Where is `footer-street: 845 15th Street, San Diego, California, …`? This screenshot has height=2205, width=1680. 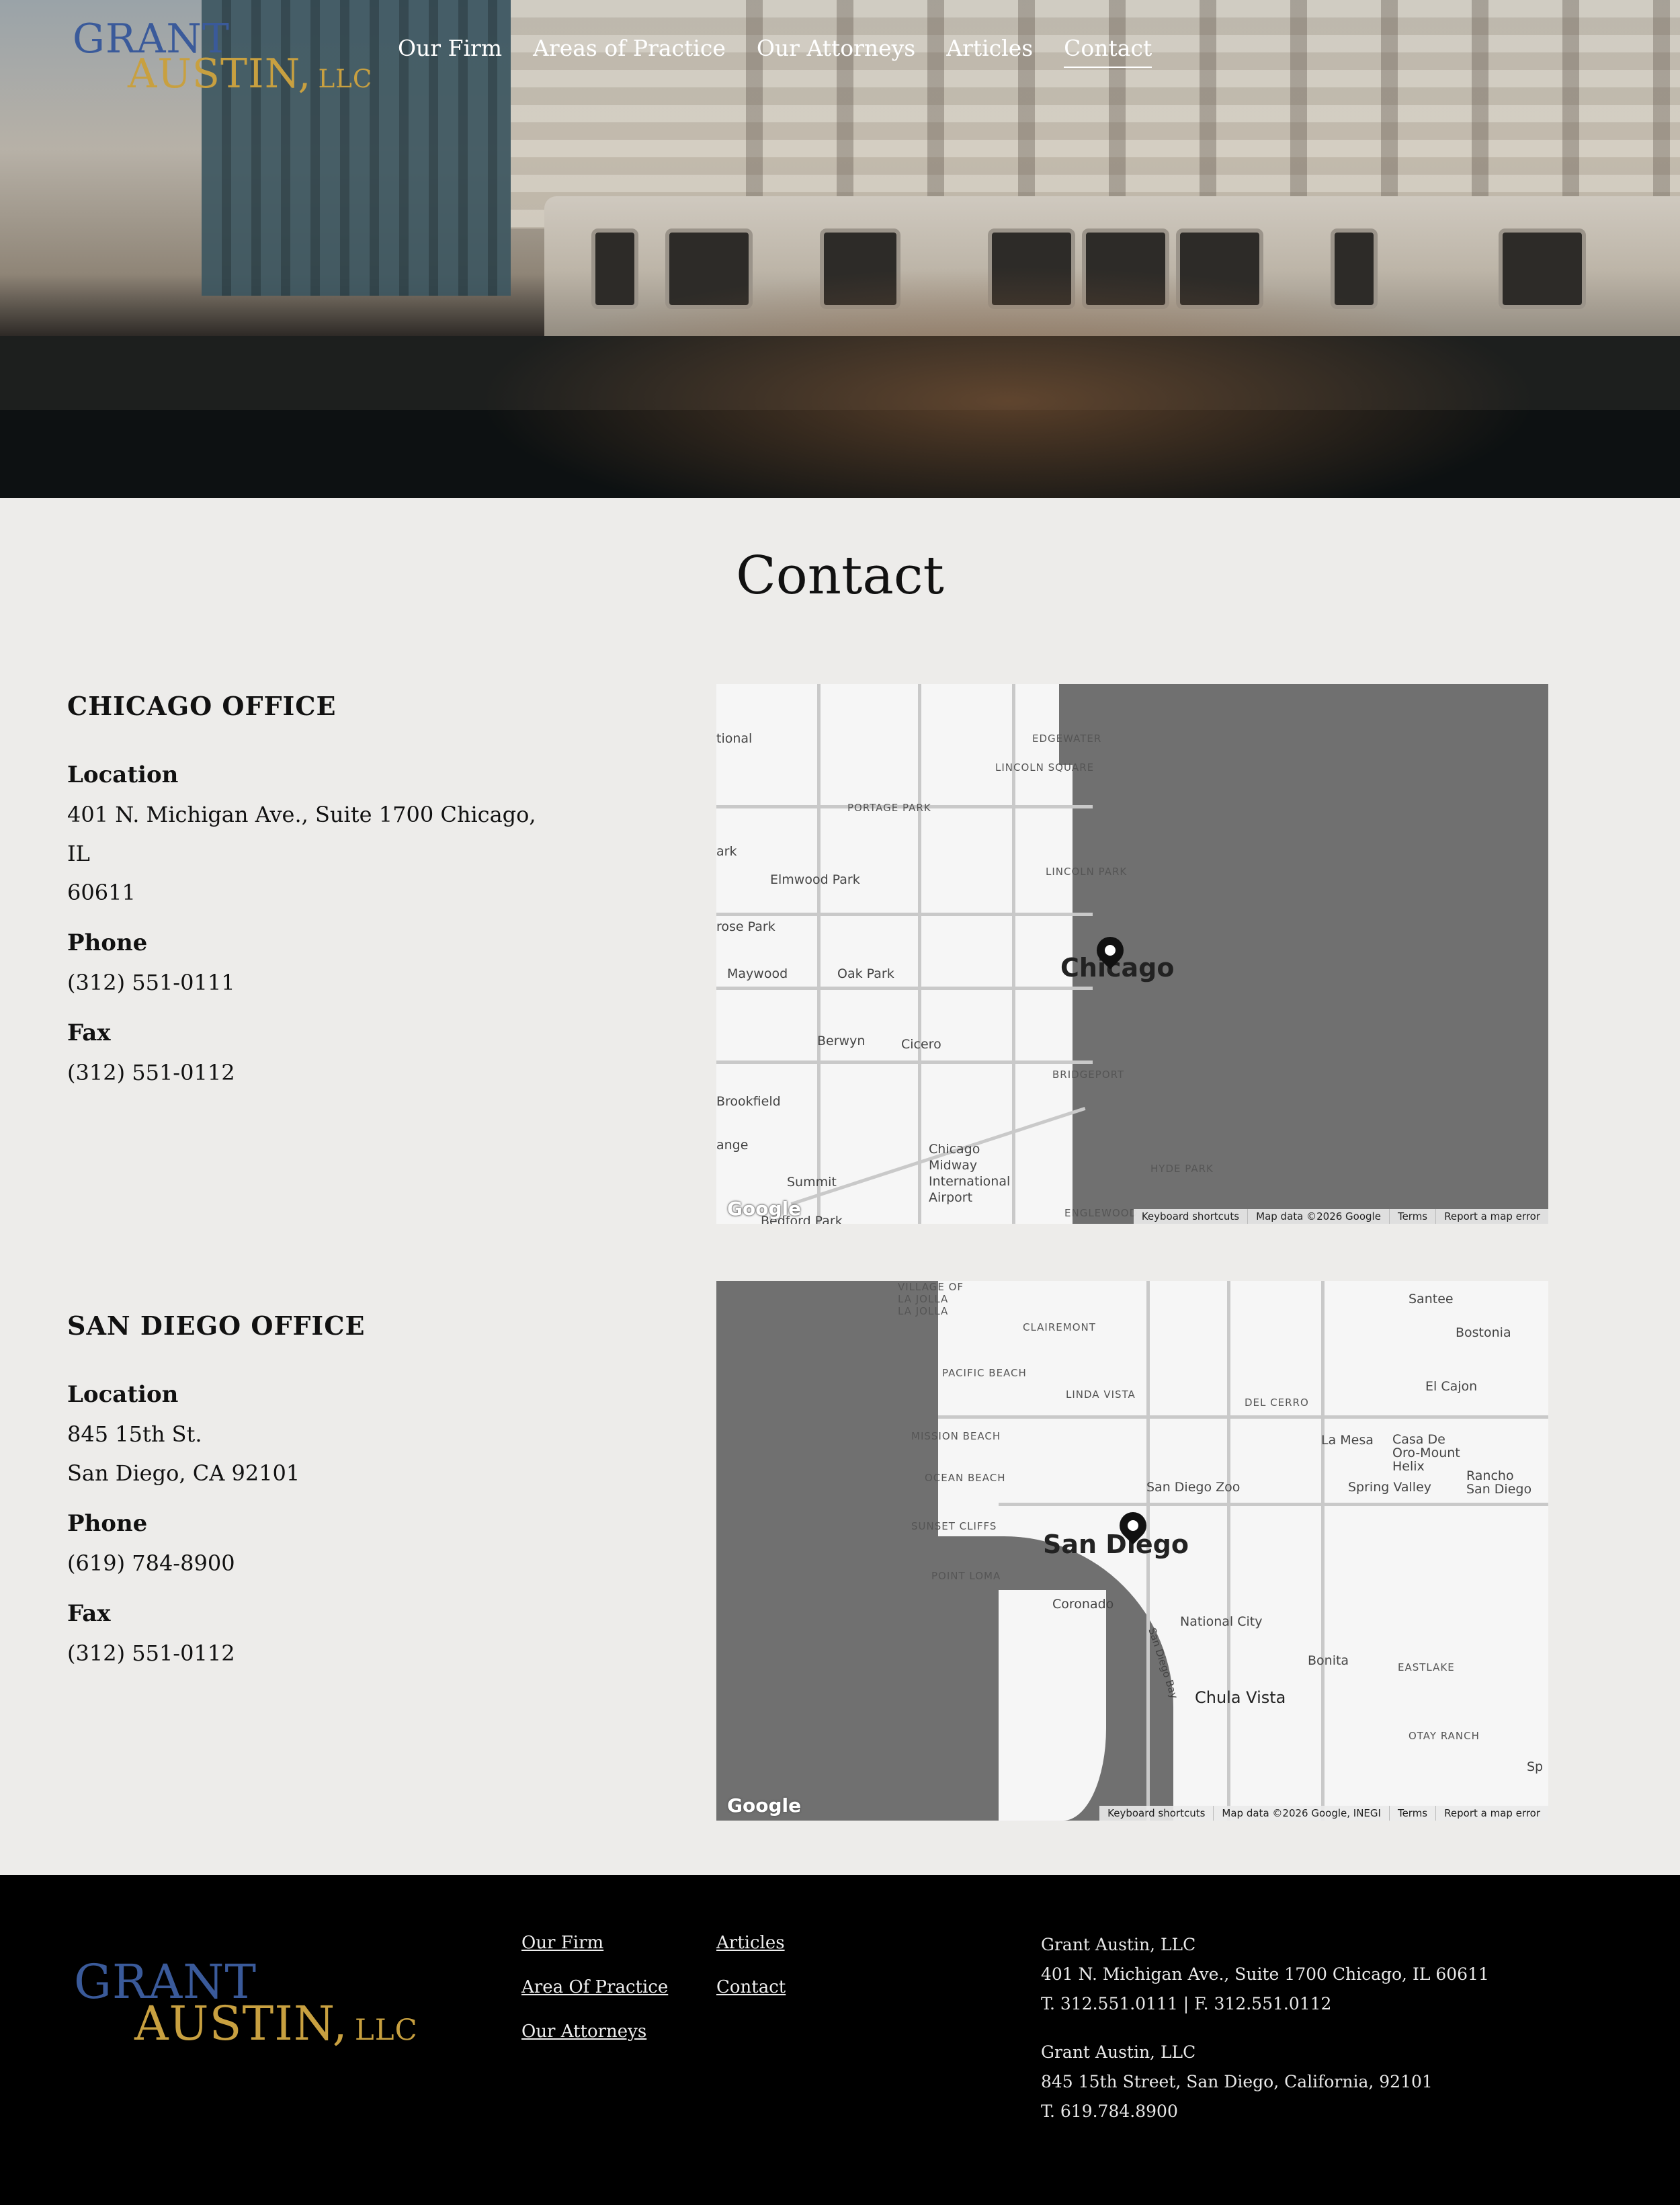 footer-street: 845 15th Street, San Diego, California, … is located at coordinates (1237, 2081).